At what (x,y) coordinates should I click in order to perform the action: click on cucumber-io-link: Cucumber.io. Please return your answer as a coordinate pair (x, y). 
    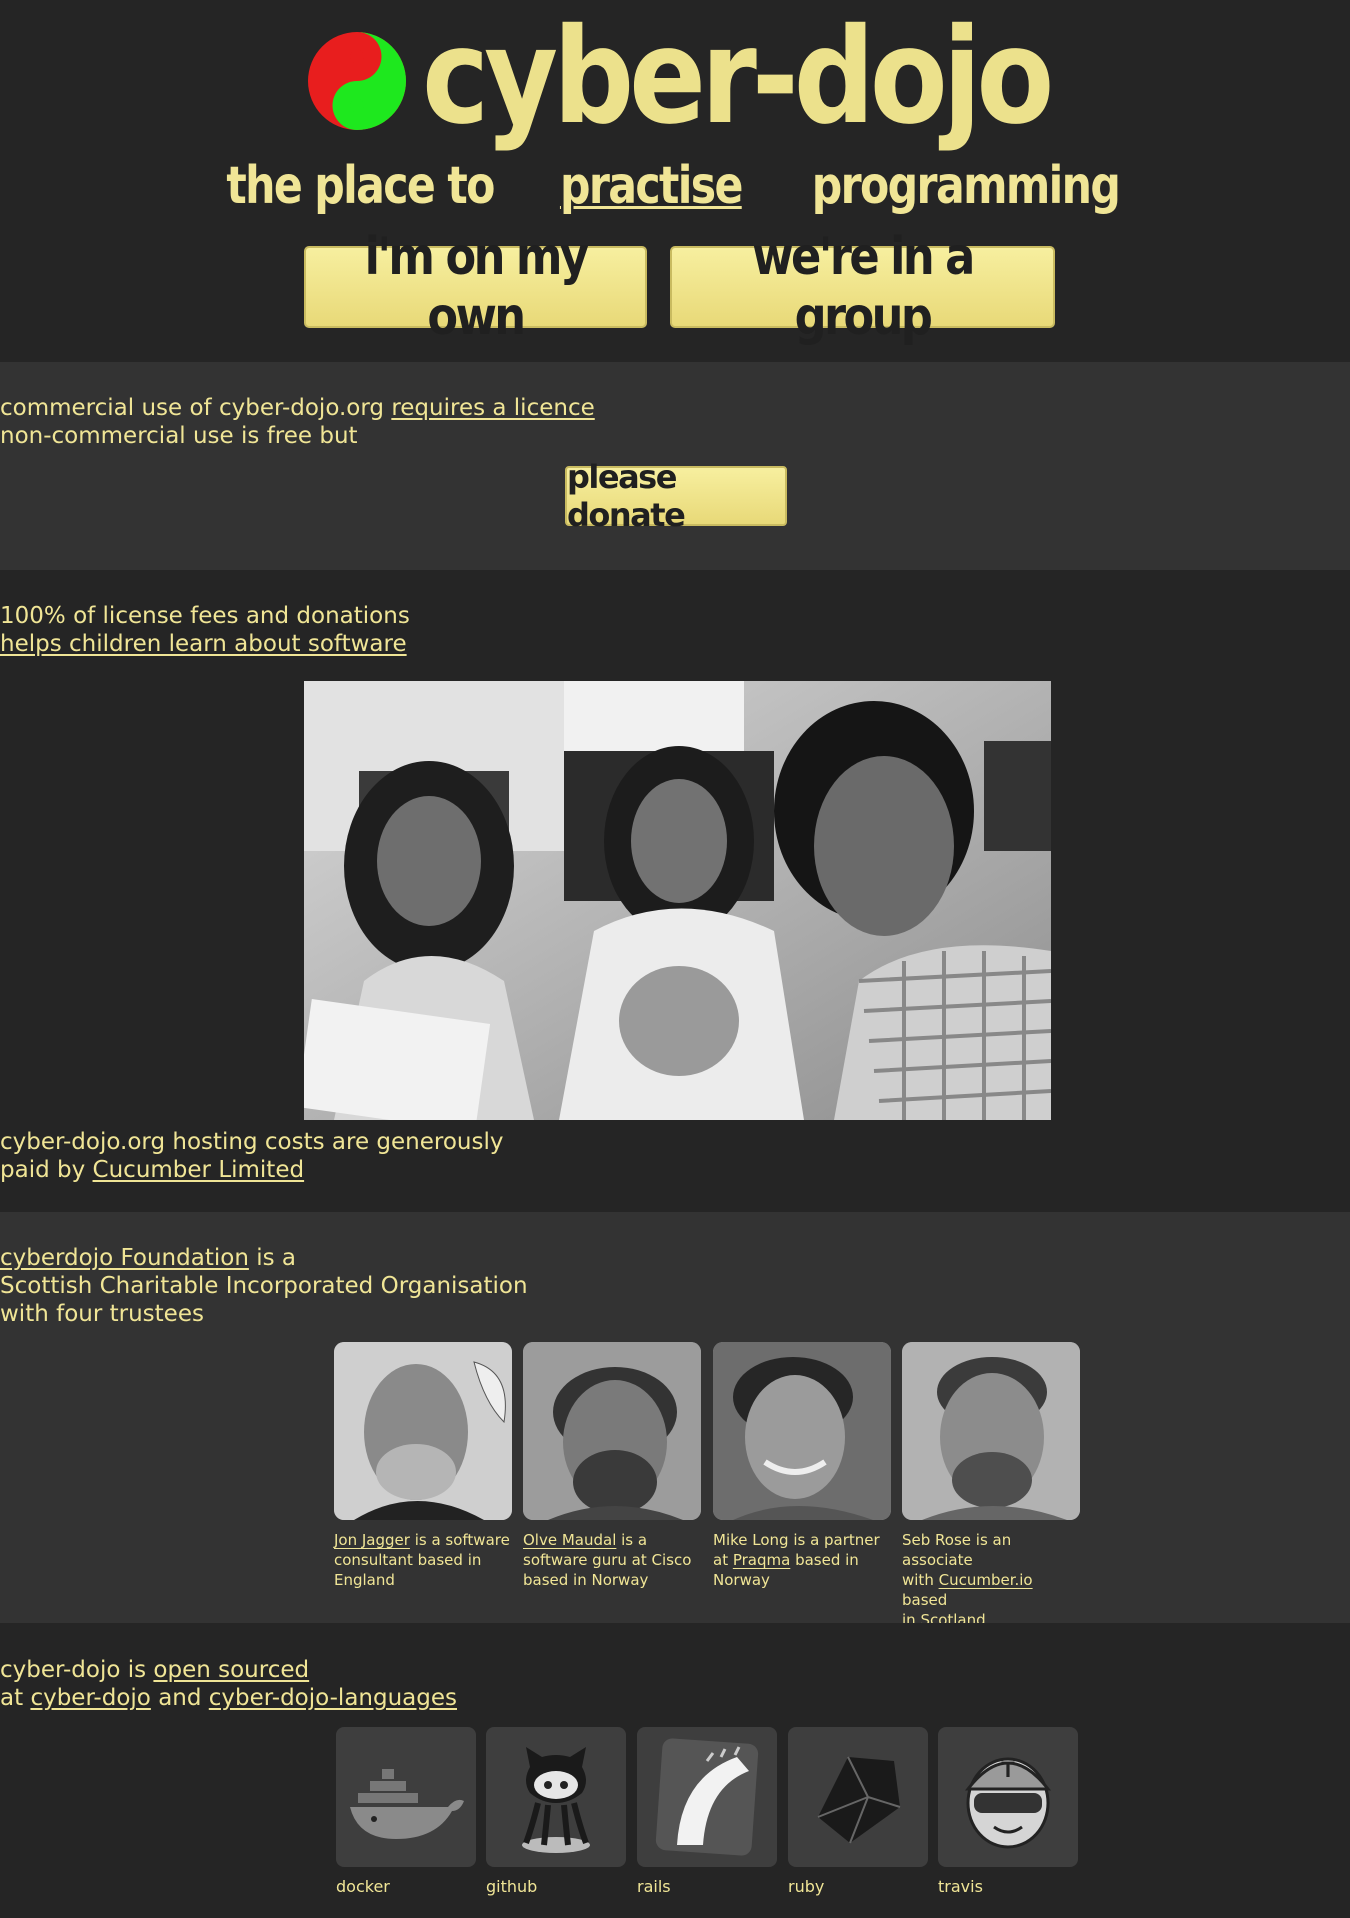
    Looking at the image, I should click on (986, 1580).